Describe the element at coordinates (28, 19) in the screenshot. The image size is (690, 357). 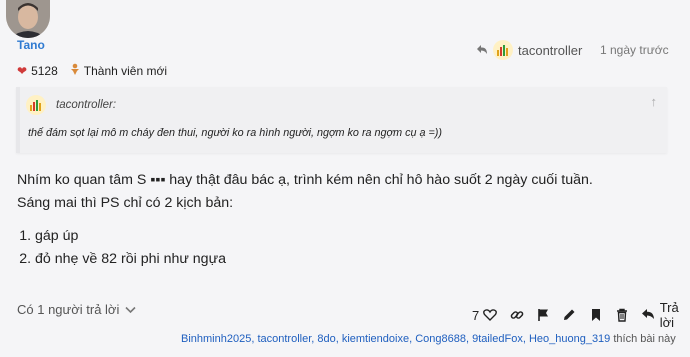
I see `author-avatar` at that location.